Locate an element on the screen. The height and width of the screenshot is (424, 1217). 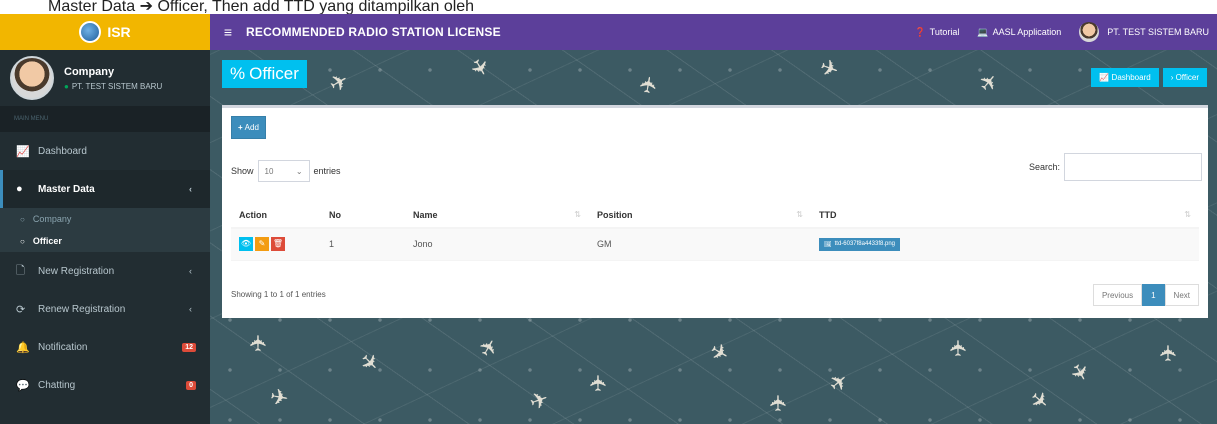
sidebar-item-label: Dashboard is located at coordinates (62, 151).